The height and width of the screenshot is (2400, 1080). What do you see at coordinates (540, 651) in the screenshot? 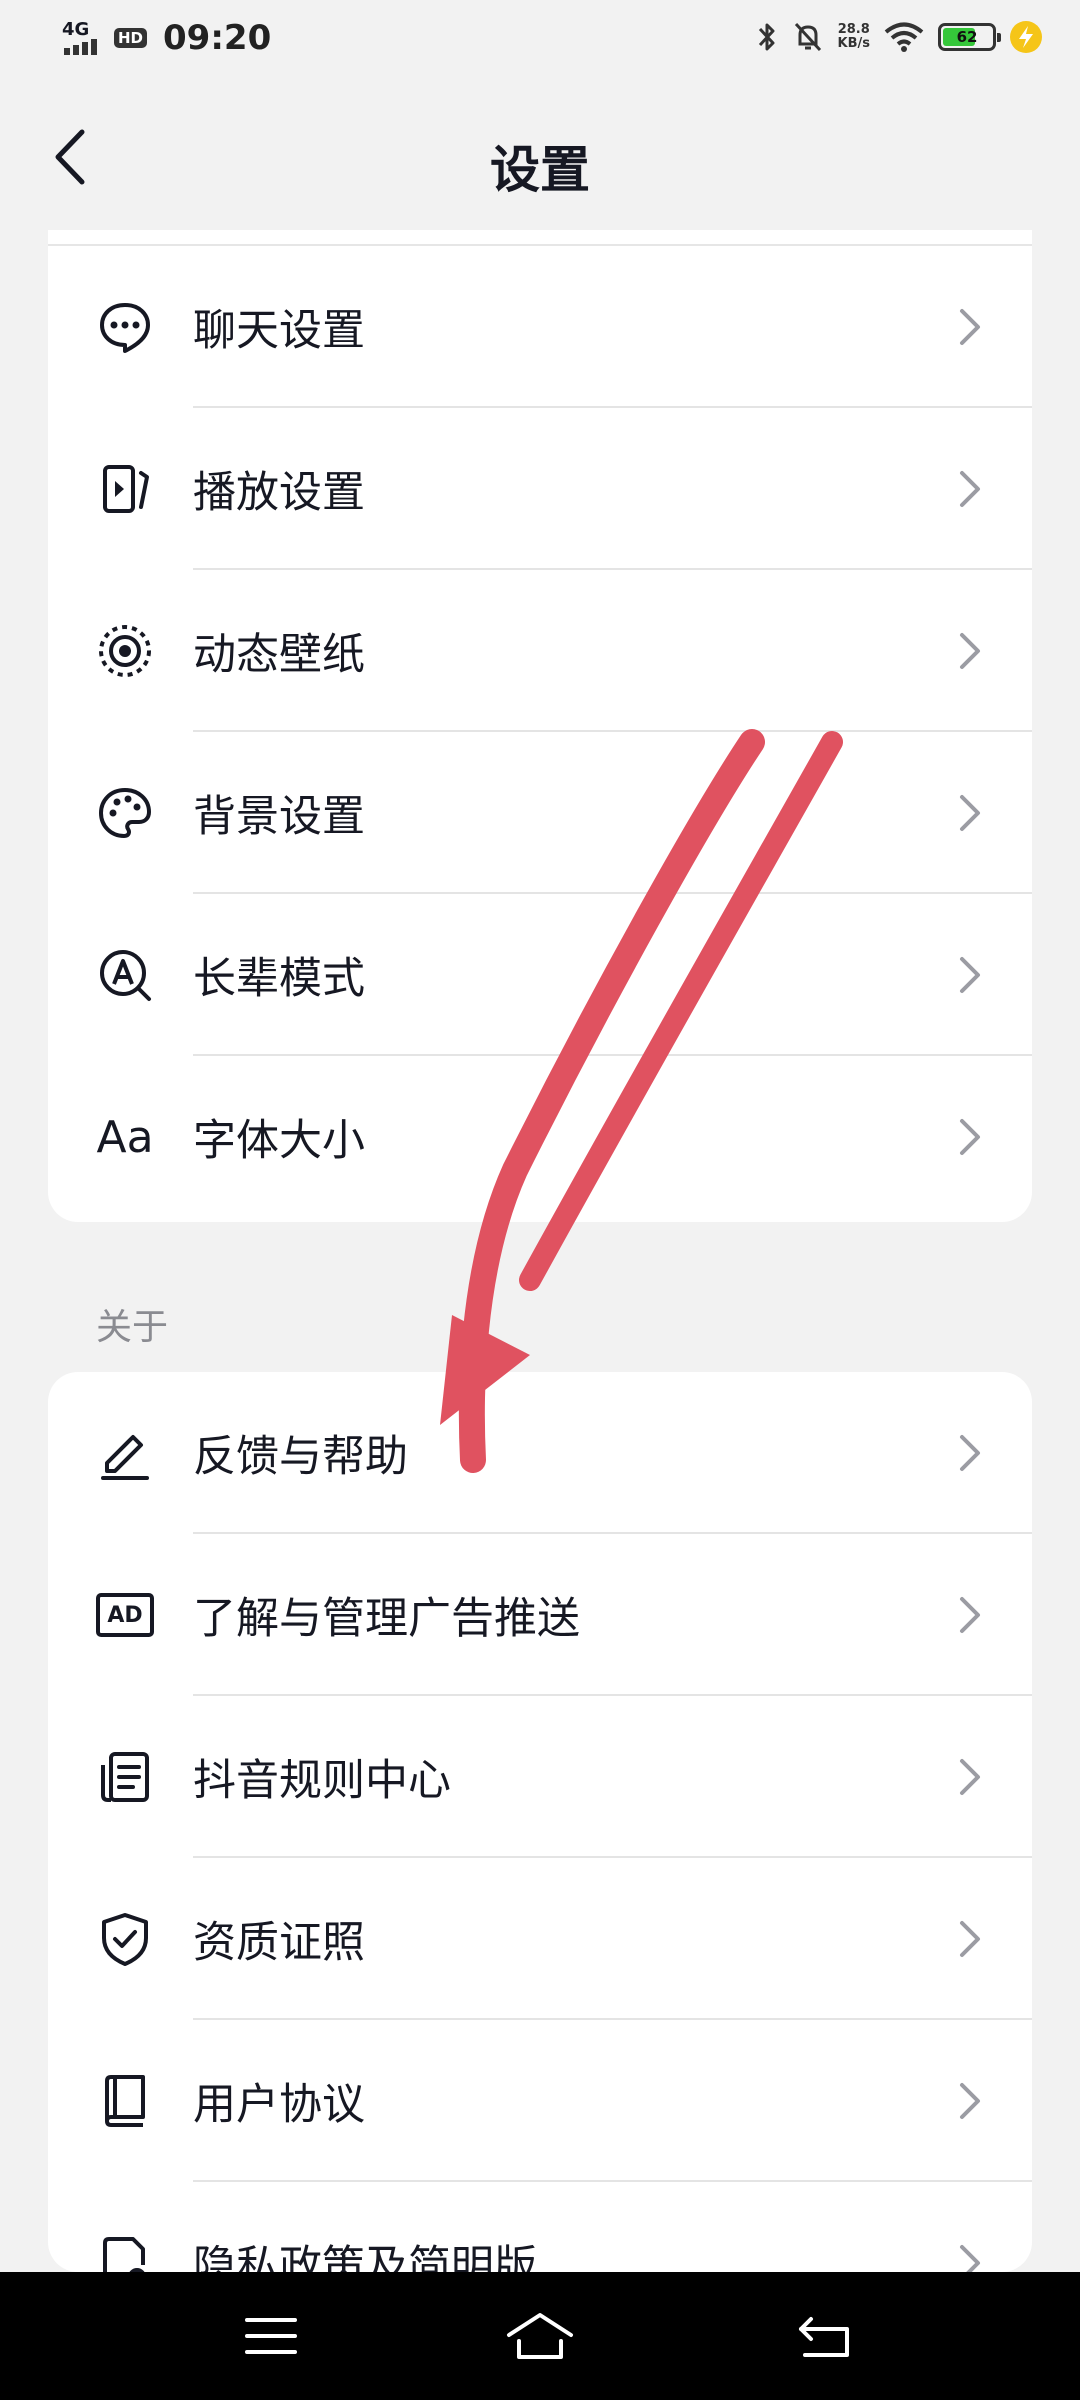
I see `setting-item-live-wallpaper: 动态壁纸` at bounding box center [540, 651].